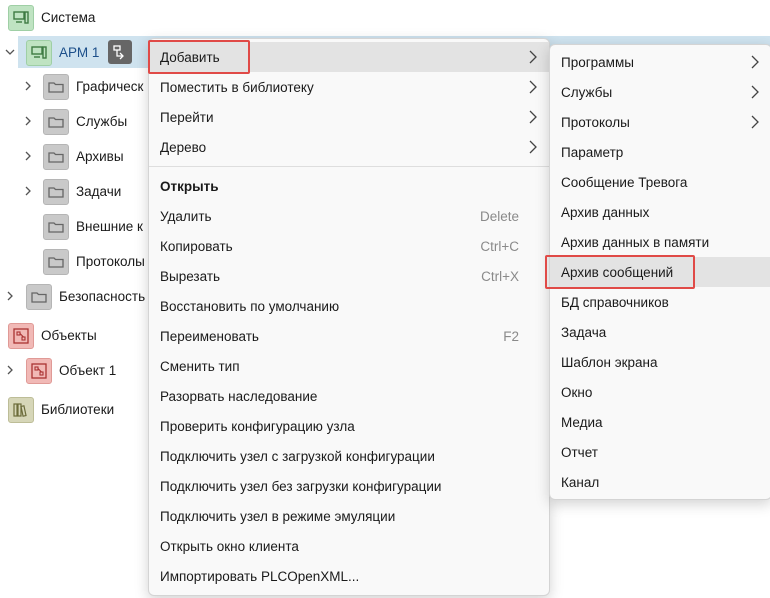 The height and width of the screenshot is (598, 770). I want to click on menu-item-label: Разорвать наследование, so click(239, 396).